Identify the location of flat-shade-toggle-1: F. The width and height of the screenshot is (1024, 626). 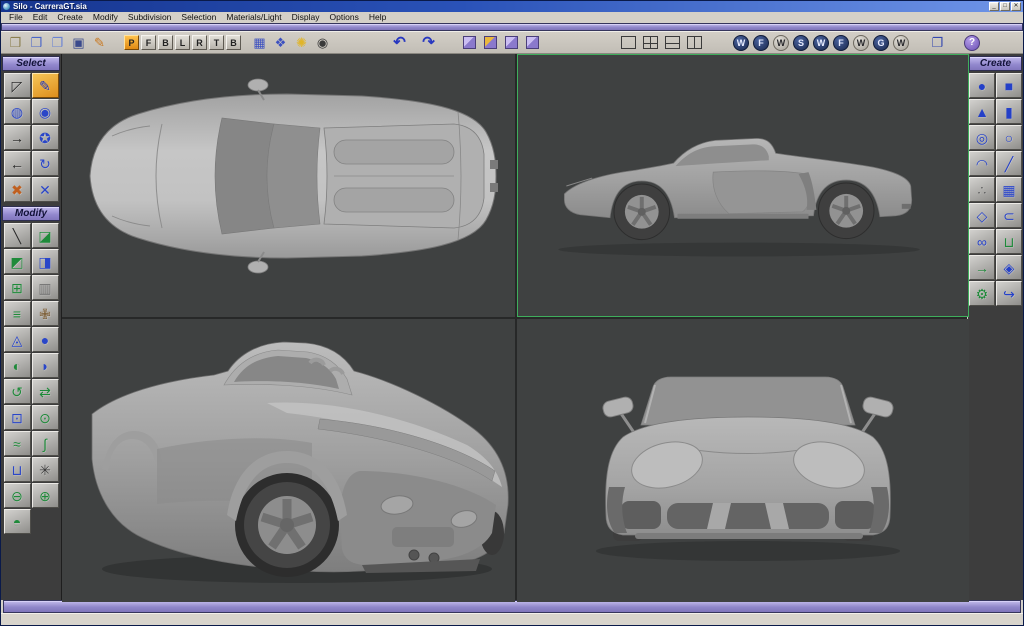
(761, 42).